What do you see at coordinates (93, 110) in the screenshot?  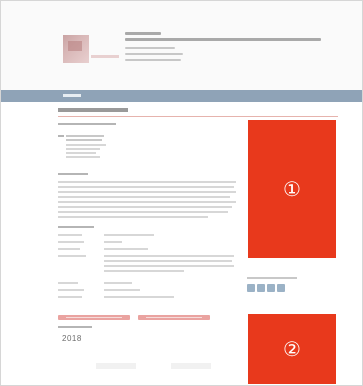 I see `section-title` at bounding box center [93, 110].